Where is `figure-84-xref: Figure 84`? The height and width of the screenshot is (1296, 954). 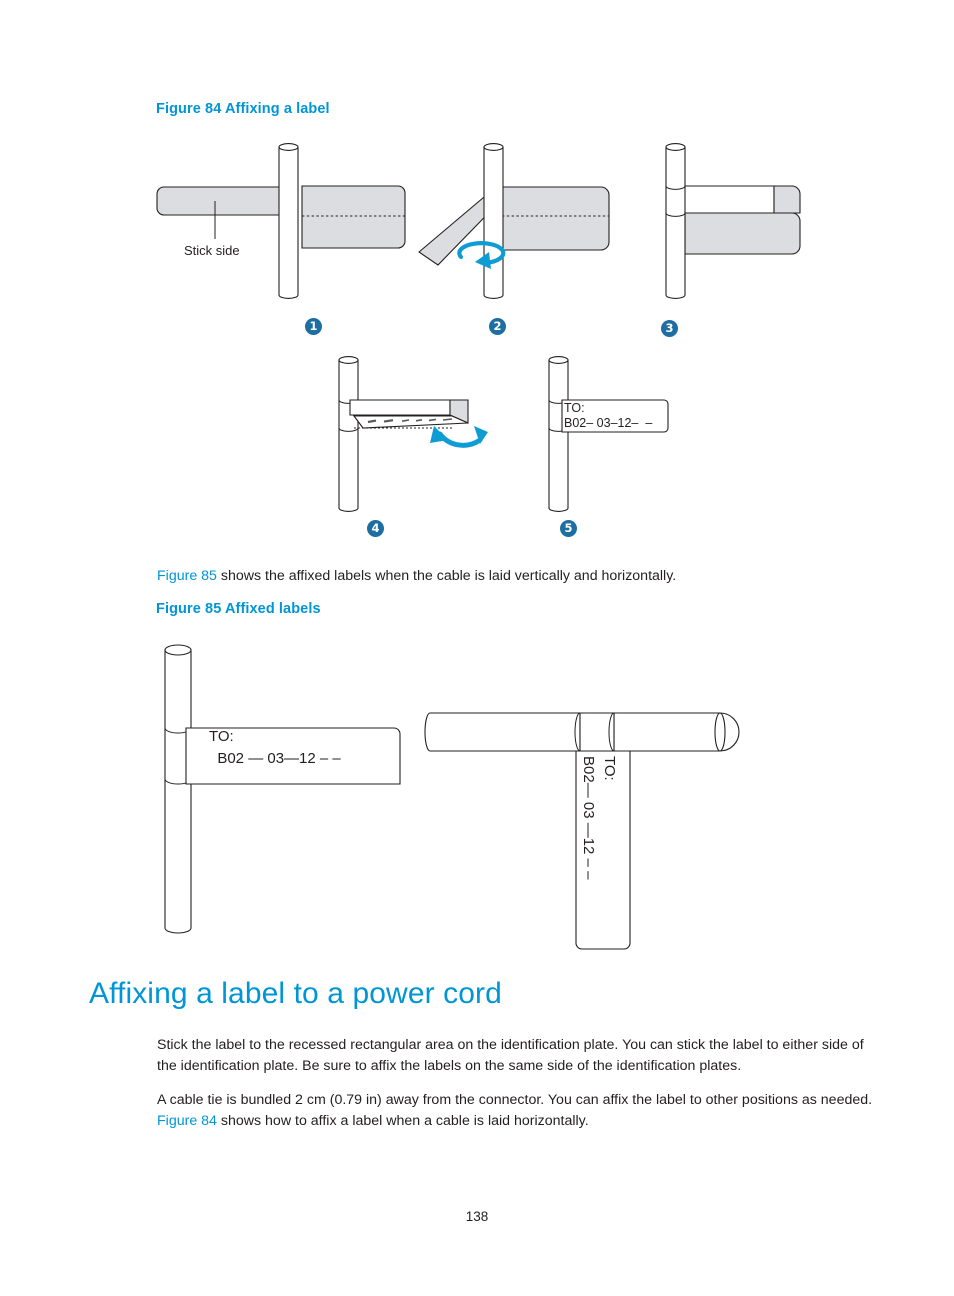
figure-84-xref: Figure 84 is located at coordinates (187, 1121).